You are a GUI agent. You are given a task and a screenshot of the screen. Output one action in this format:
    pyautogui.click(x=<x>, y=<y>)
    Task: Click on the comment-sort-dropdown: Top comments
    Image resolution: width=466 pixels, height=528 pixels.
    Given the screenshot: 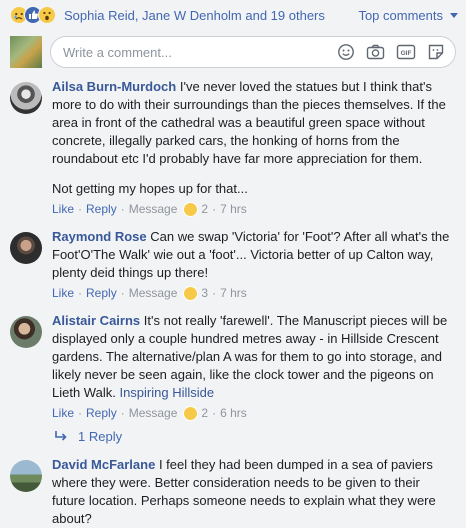 What is the action you would take?
    pyautogui.click(x=408, y=15)
    